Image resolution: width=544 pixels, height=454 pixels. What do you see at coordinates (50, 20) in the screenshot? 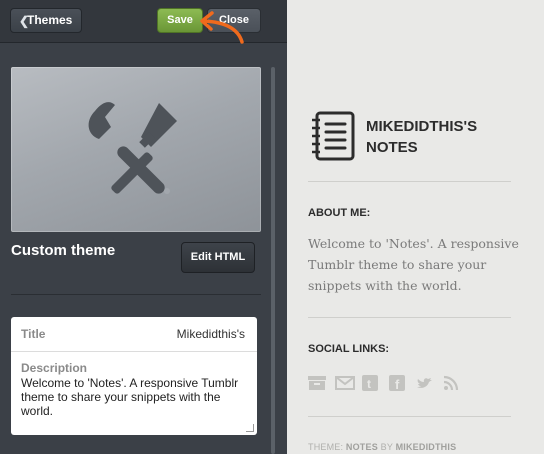
I see `themes-button-label: Themes` at bounding box center [50, 20].